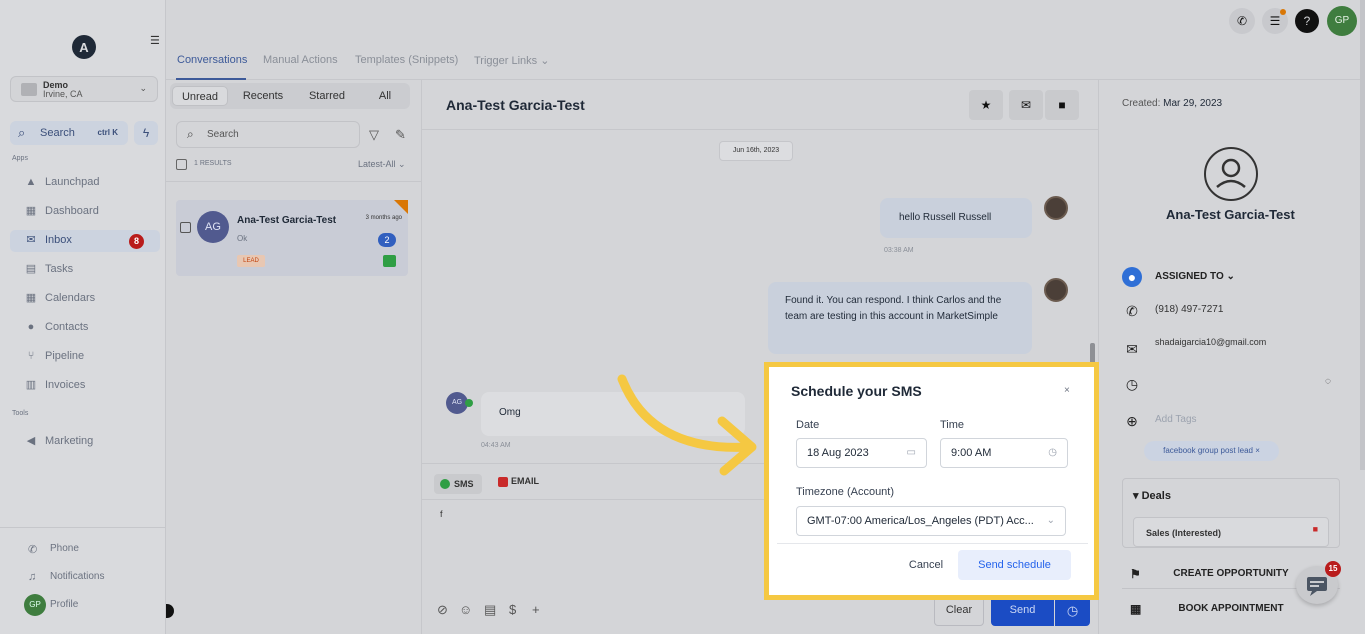 Image resolution: width=1365 pixels, height=634 pixels. What do you see at coordinates (1210, 342) in the screenshot?
I see `contact-email: shadaigarcia10@gmail.com` at bounding box center [1210, 342].